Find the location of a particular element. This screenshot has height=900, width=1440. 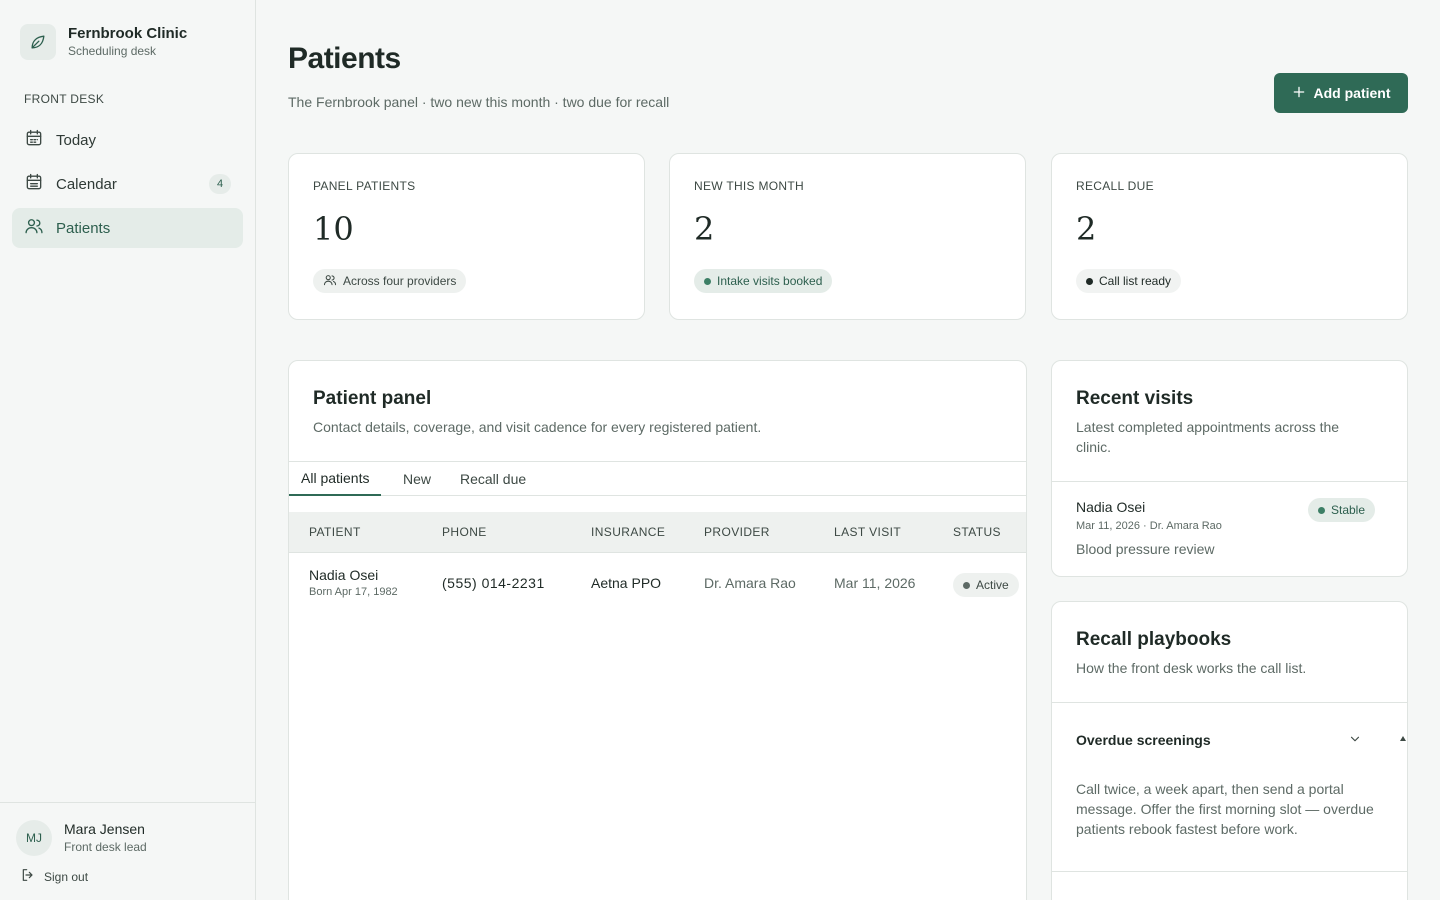

stat-note: Across four providers is located at coordinates (400, 281).